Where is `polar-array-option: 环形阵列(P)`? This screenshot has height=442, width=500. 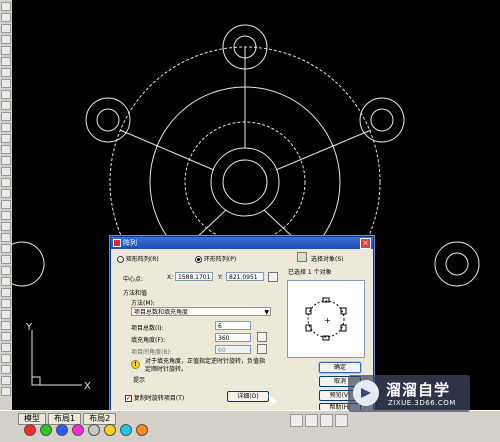 polar-array-option: 环形阵列(P) is located at coordinates (215, 258).